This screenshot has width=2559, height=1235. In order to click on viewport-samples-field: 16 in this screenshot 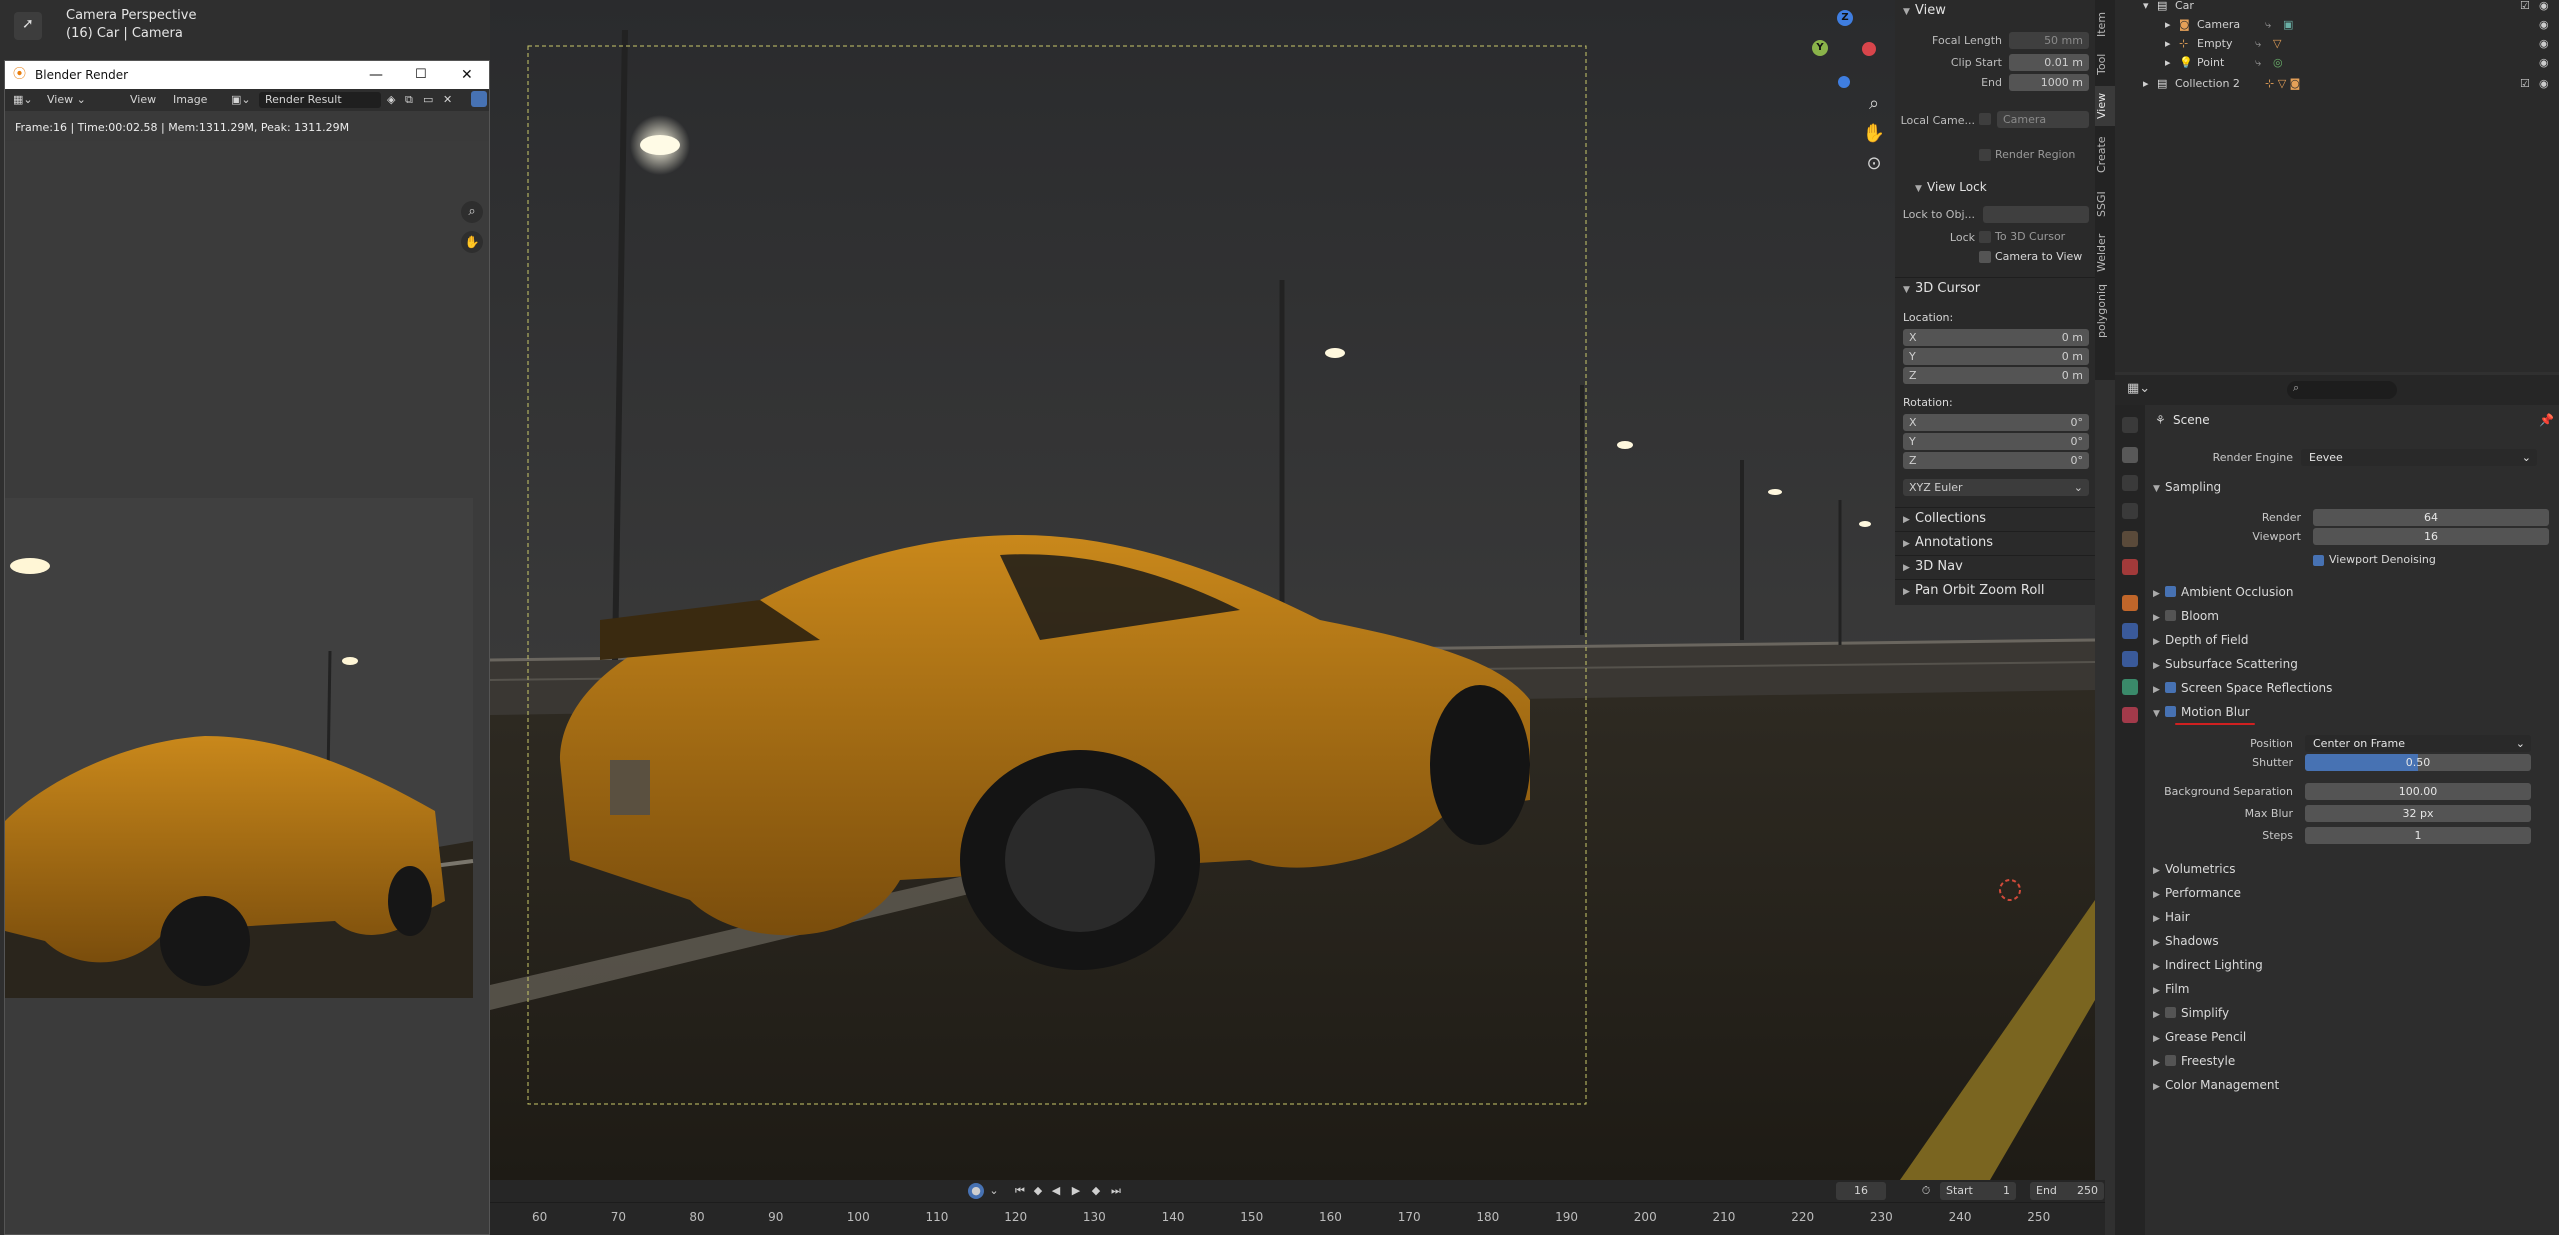, I will do `click(2431, 536)`.